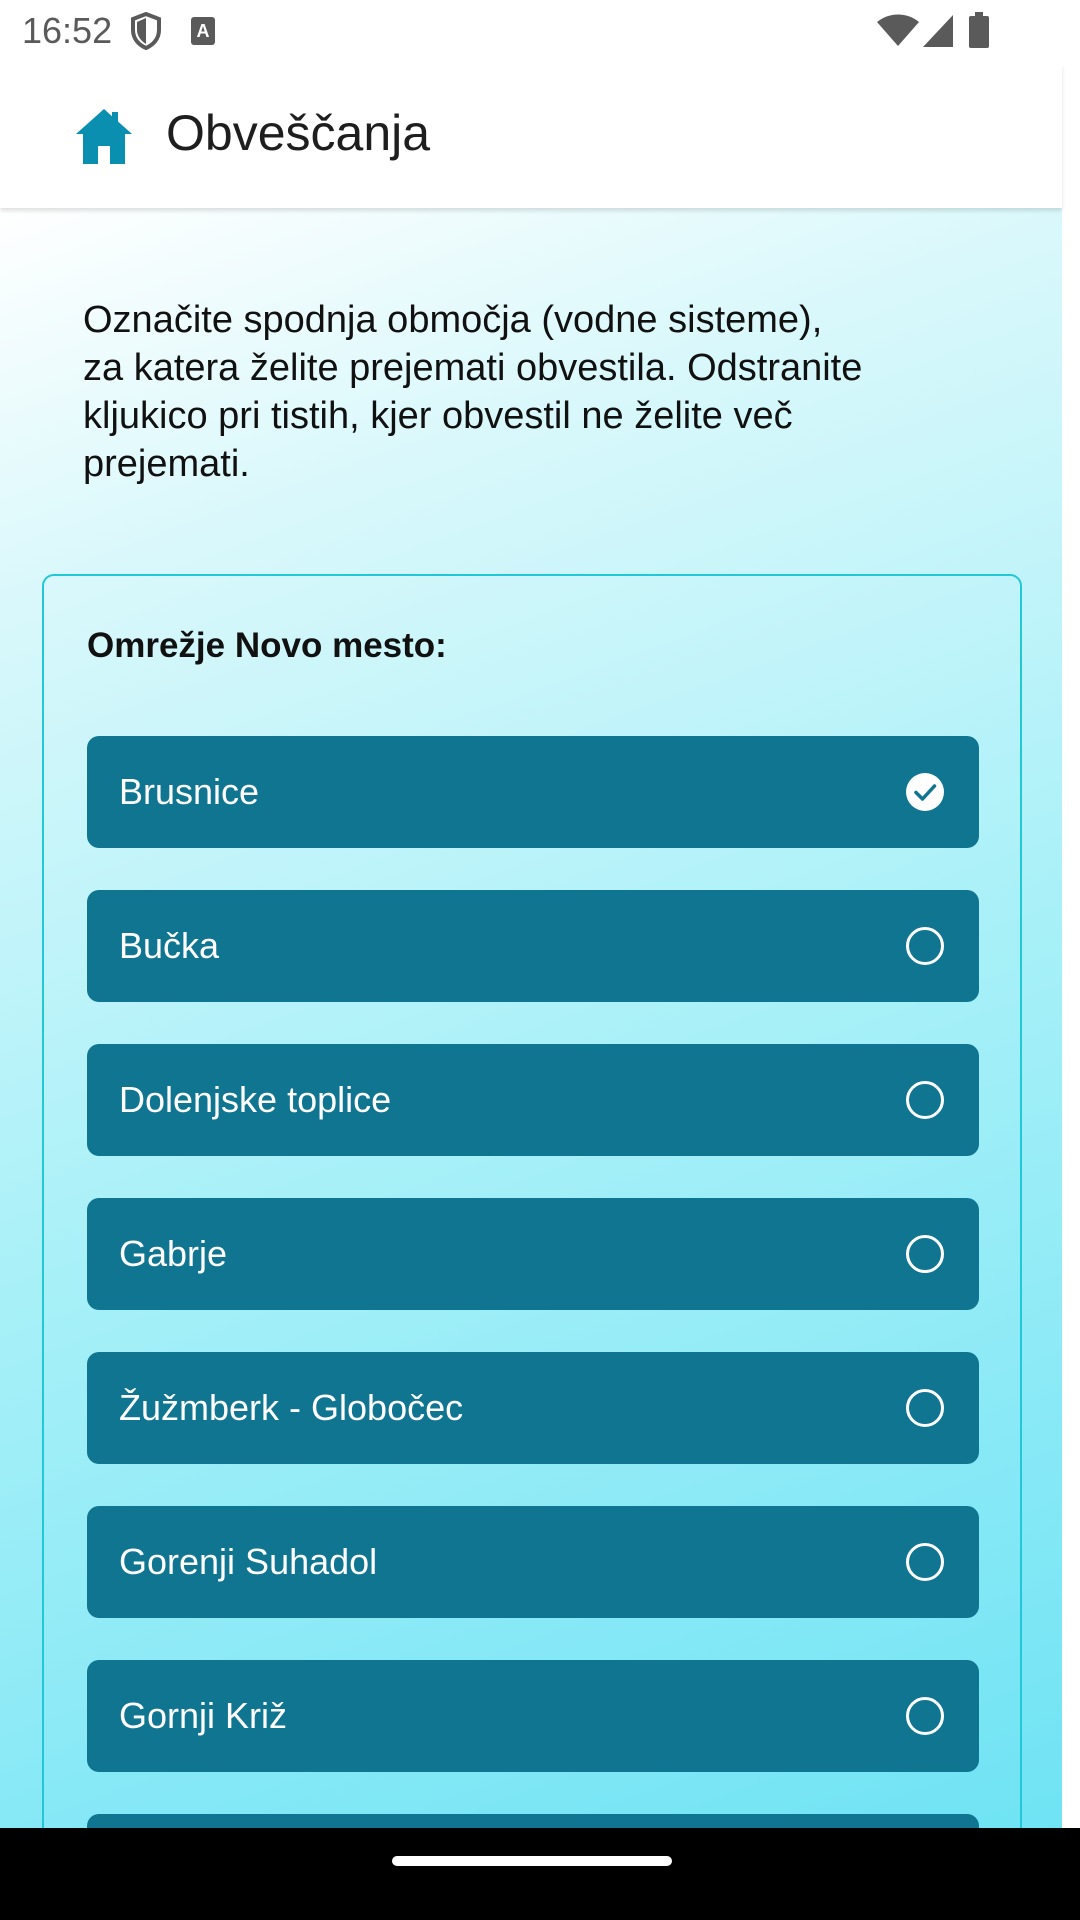  I want to click on svg-text: A, so click(203, 31).